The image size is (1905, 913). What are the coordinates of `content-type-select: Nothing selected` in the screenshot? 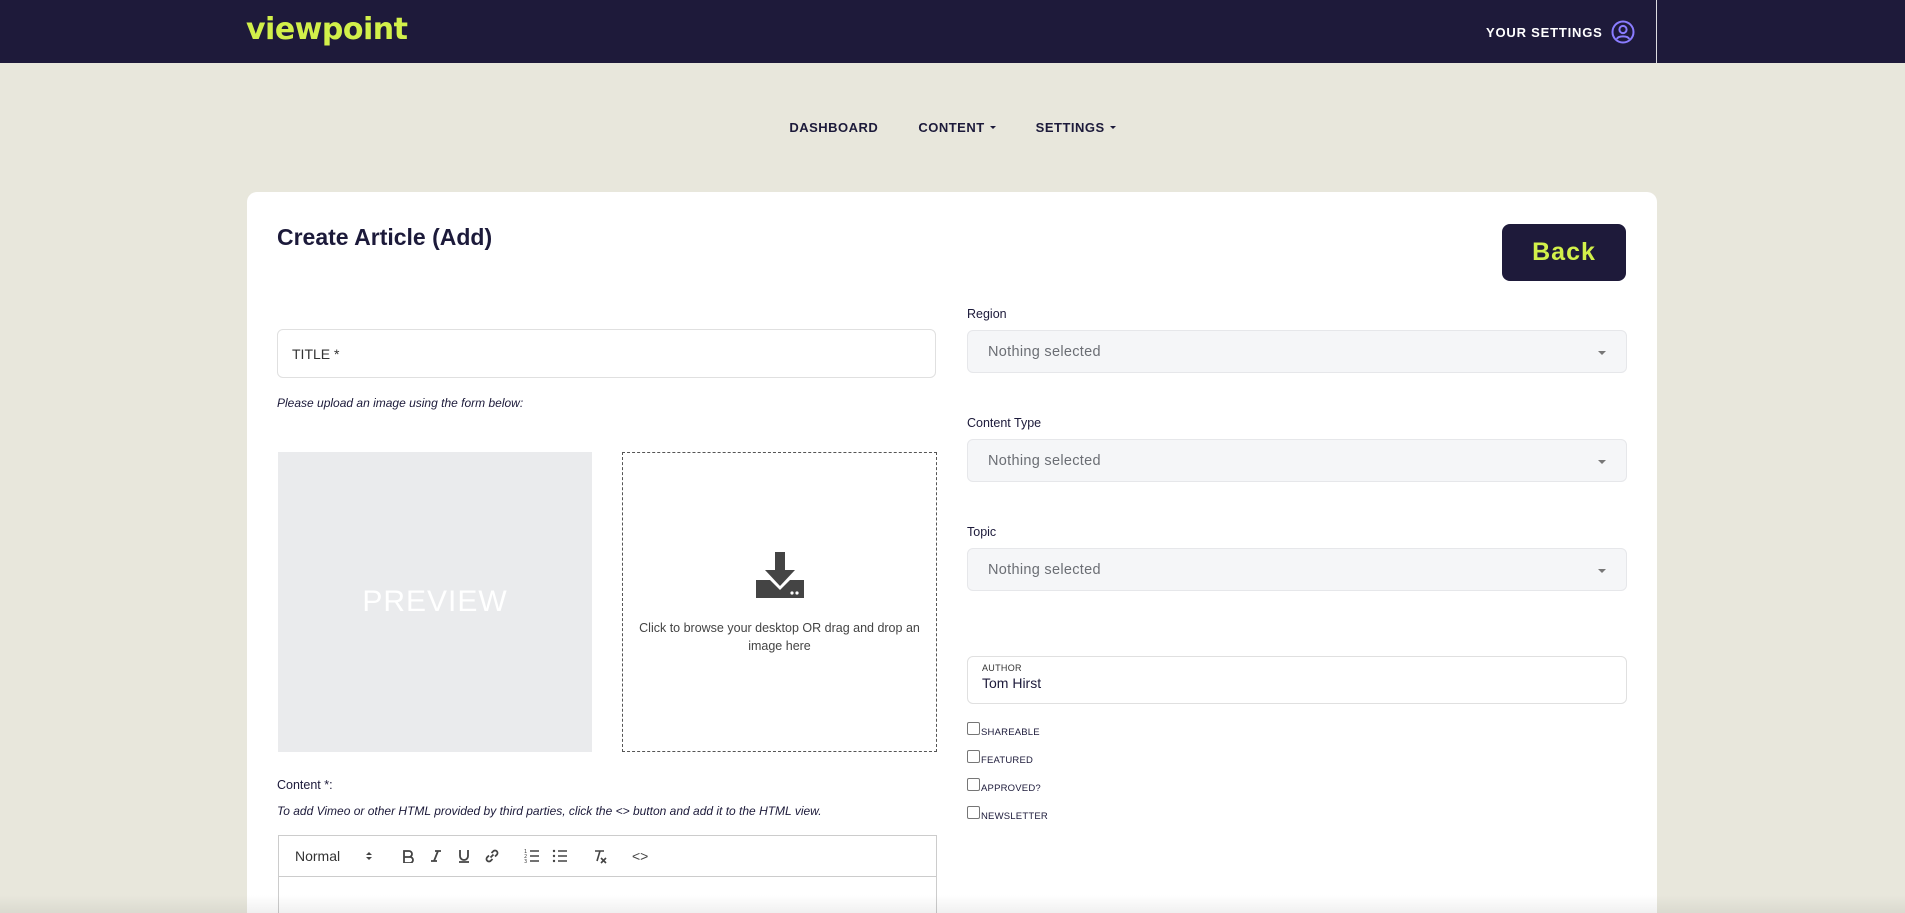 It's located at (1297, 460).